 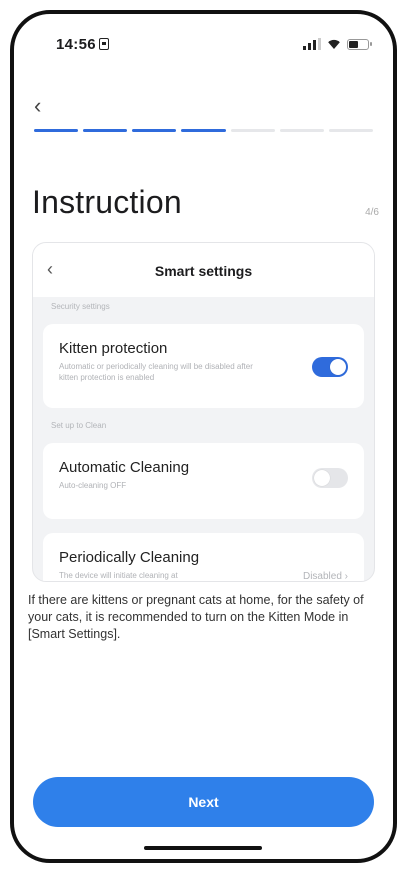 I want to click on step-counter: 4/6, so click(x=372, y=212).